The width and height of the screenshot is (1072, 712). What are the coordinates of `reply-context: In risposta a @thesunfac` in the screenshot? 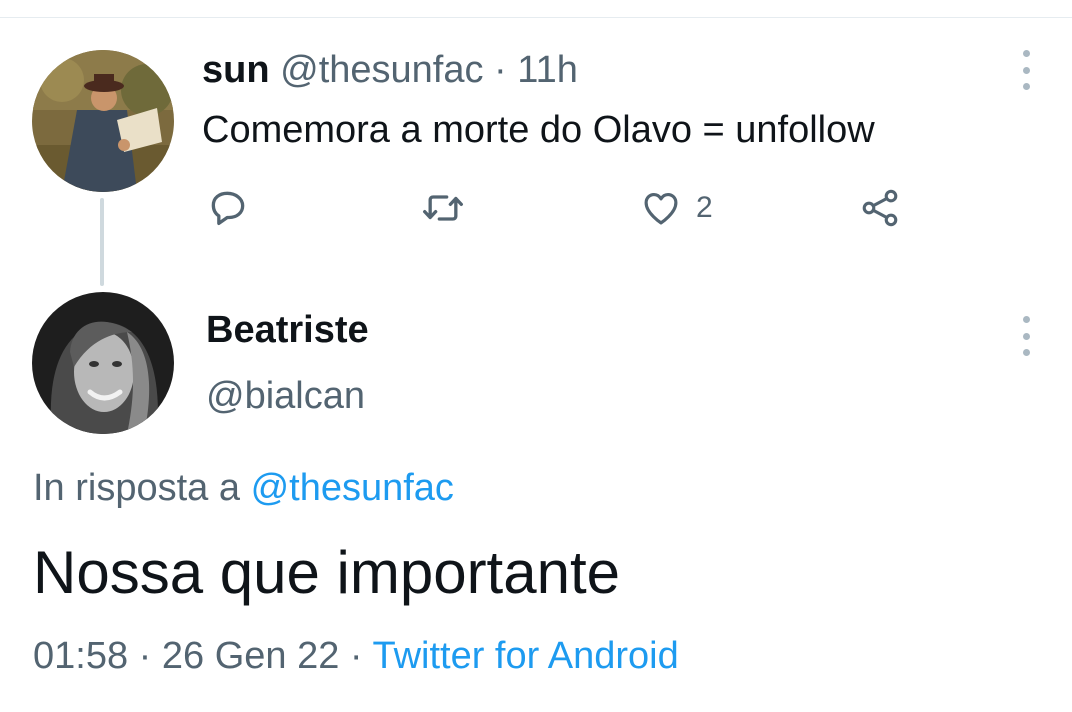 It's located at (243, 488).